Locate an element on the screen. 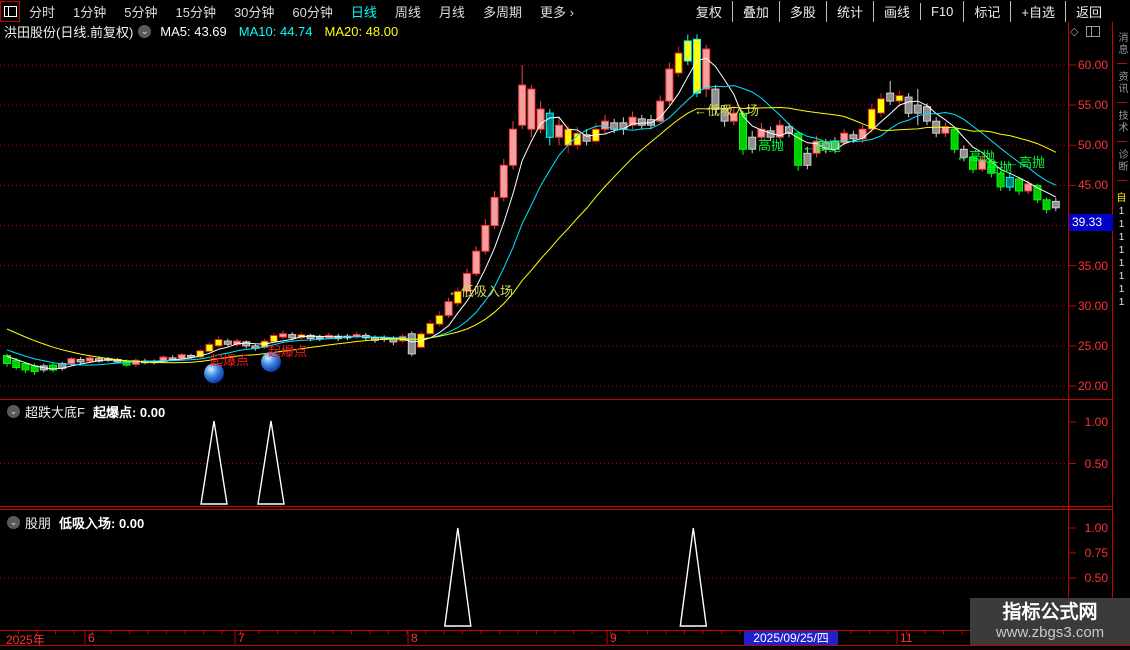 The height and width of the screenshot is (650, 1130). sidebar-tab: 诊断 is located at coordinates (1121, 161).